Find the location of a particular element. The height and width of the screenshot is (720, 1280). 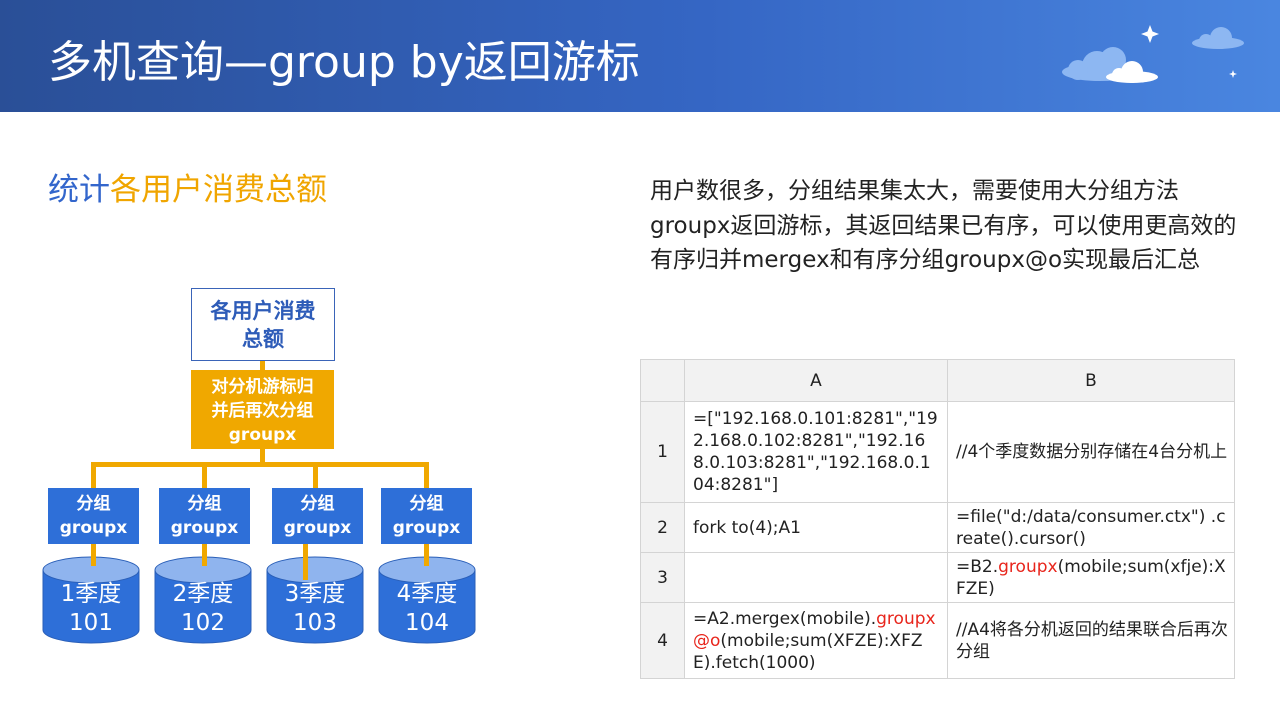

group-node-1-line-2: groupx is located at coordinates (93, 528).